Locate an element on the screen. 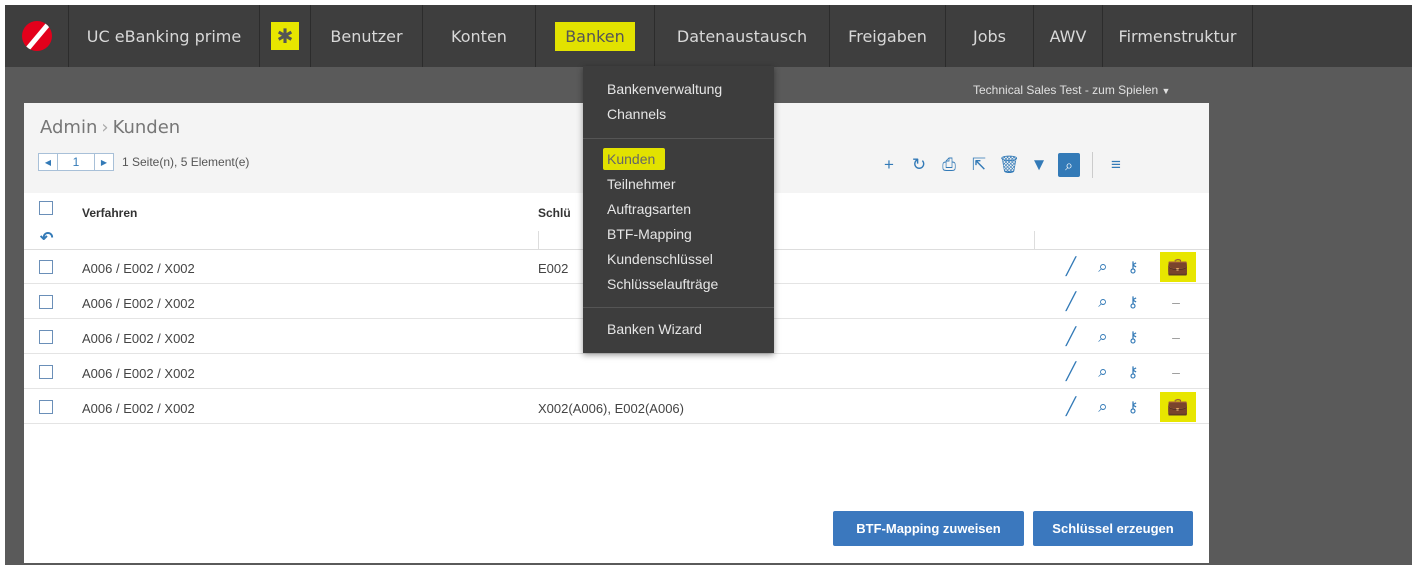 This screenshot has width=1417, height=570. tenant-label: Technical Sales Test - zum Spielen is located at coordinates (1066, 90).